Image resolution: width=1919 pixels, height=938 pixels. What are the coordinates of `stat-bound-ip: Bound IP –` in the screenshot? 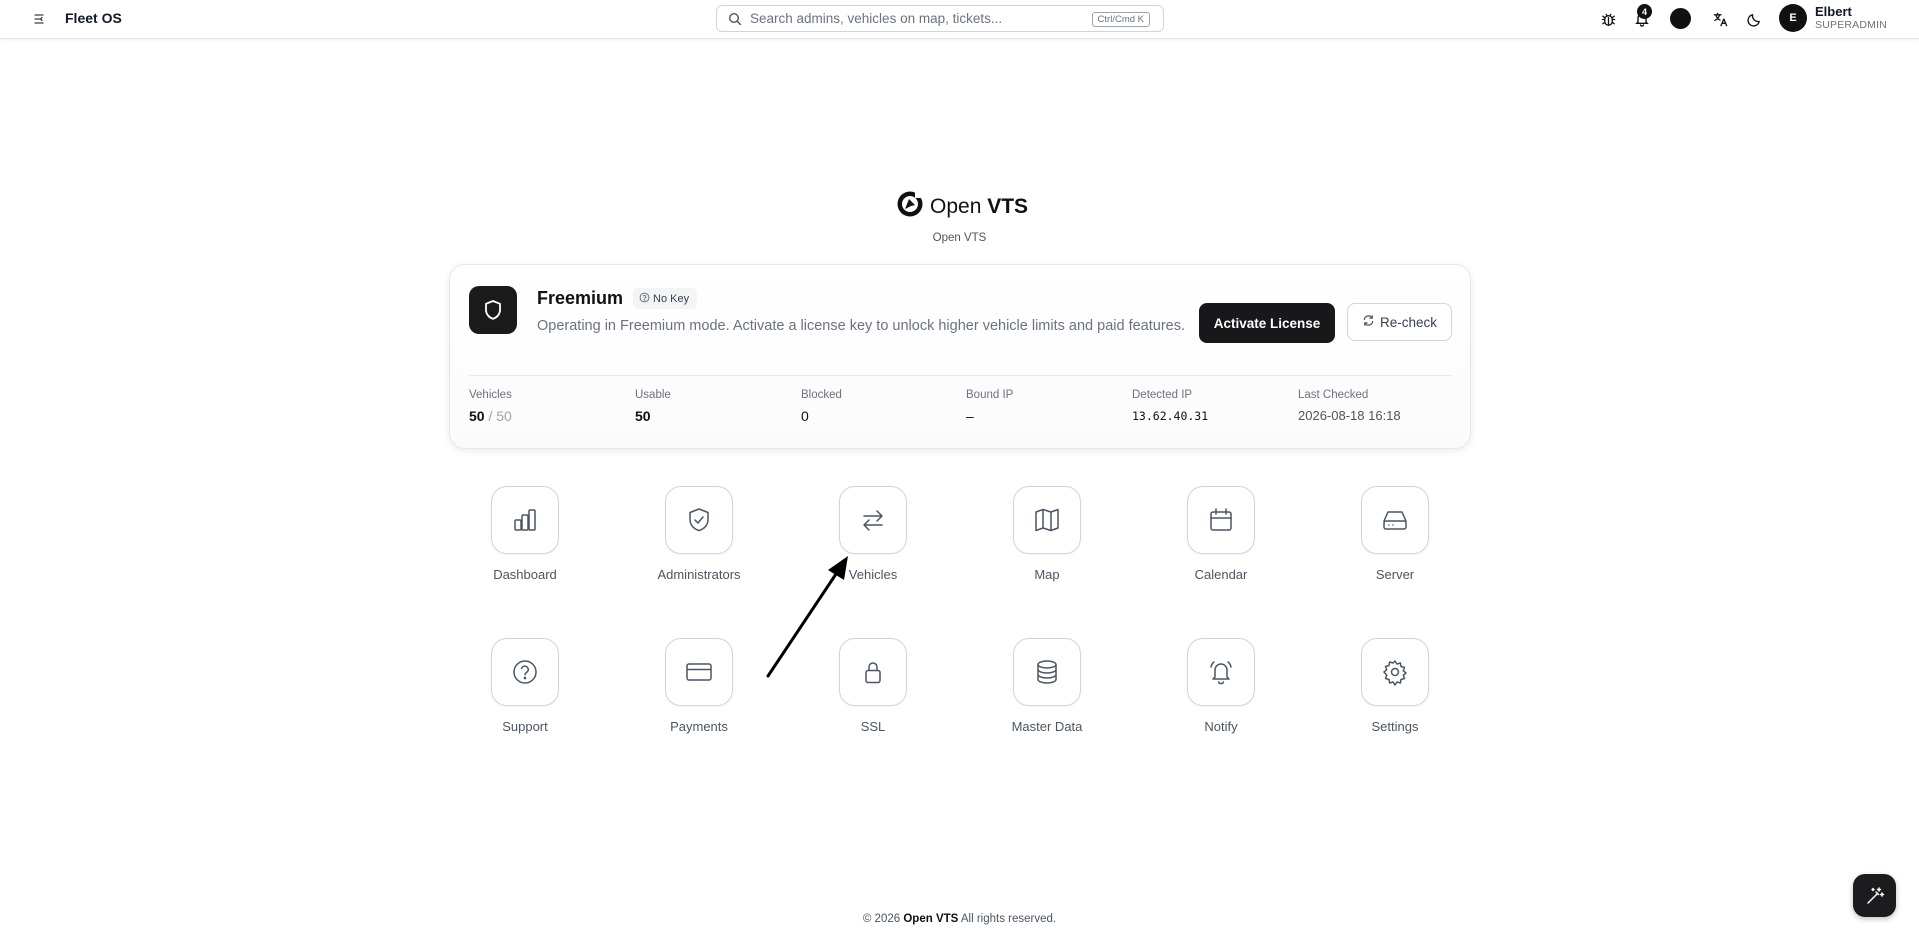 It's located at (989, 406).